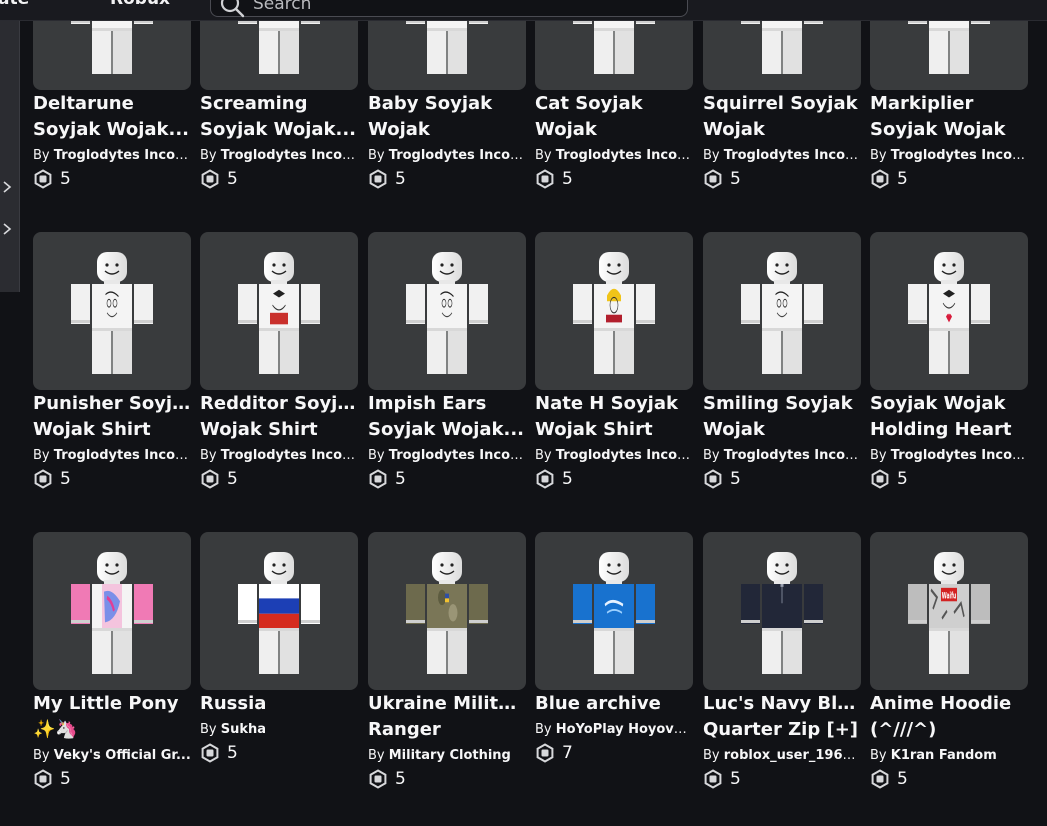  Describe the element at coordinates (279, 730) in the screenshot. I see `item-creator: By Sukha` at that location.